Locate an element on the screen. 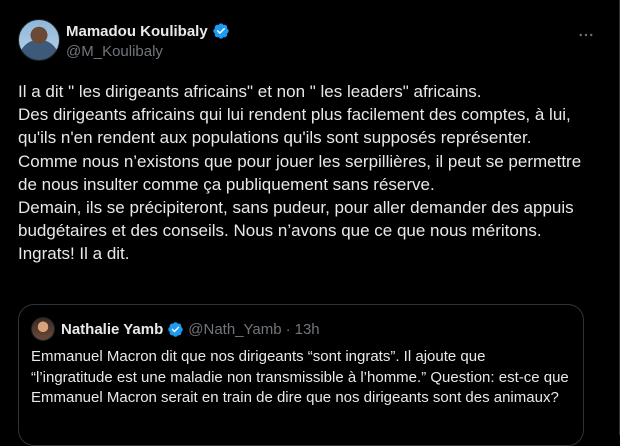  quoted-avatar is located at coordinates (43, 329).